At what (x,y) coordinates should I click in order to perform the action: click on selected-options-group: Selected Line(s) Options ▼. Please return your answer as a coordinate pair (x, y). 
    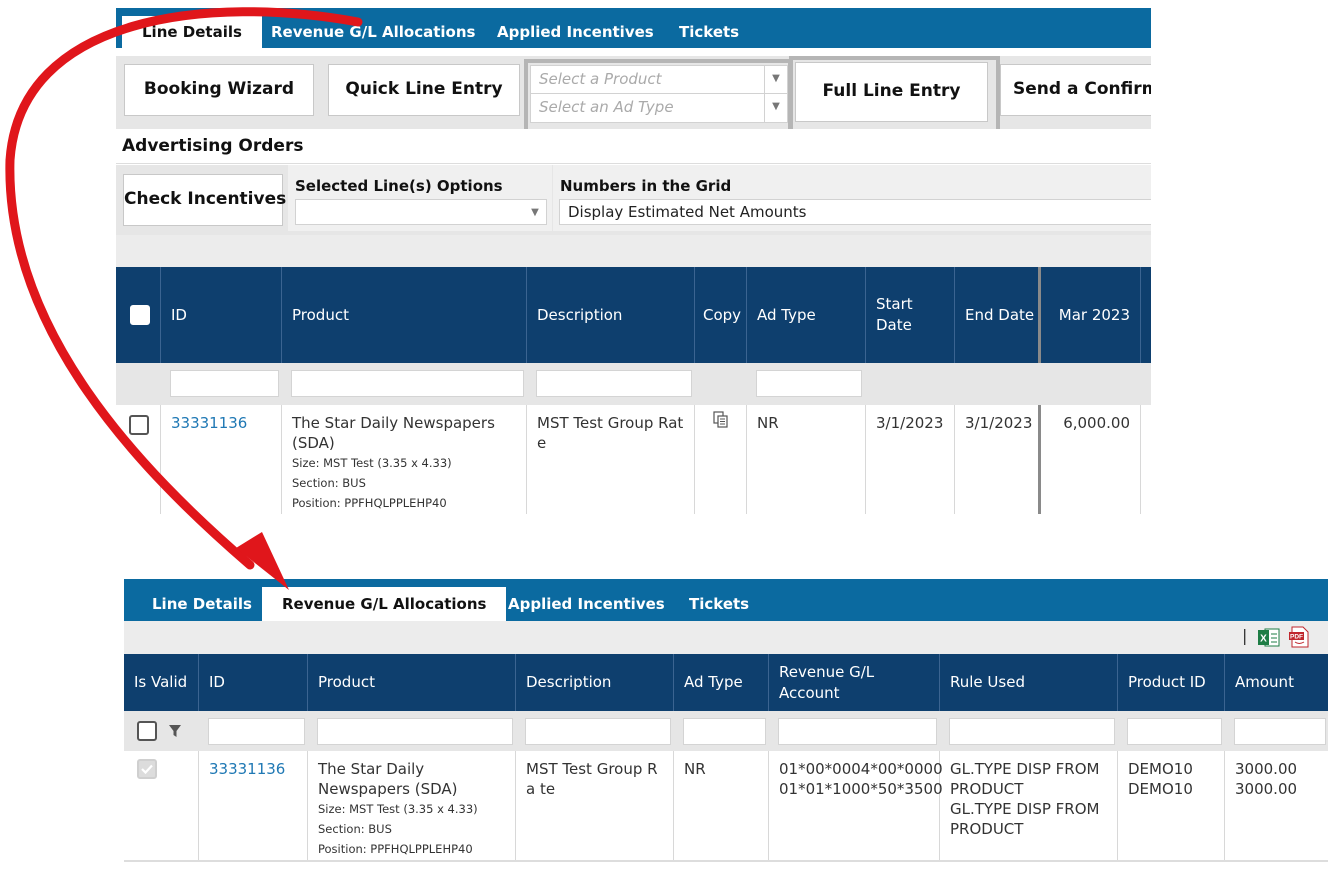
    Looking at the image, I should click on (420, 198).